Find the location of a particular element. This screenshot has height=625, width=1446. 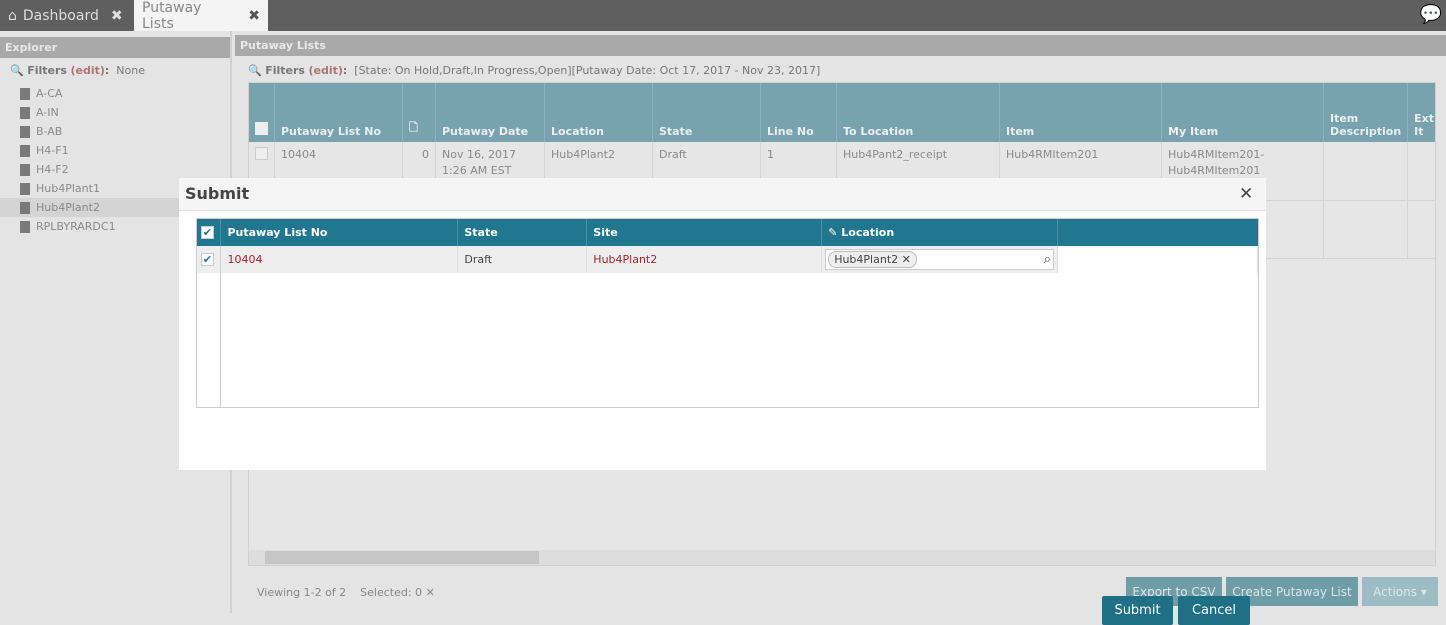

tree-item: A-IN is located at coordinates (115, 112).